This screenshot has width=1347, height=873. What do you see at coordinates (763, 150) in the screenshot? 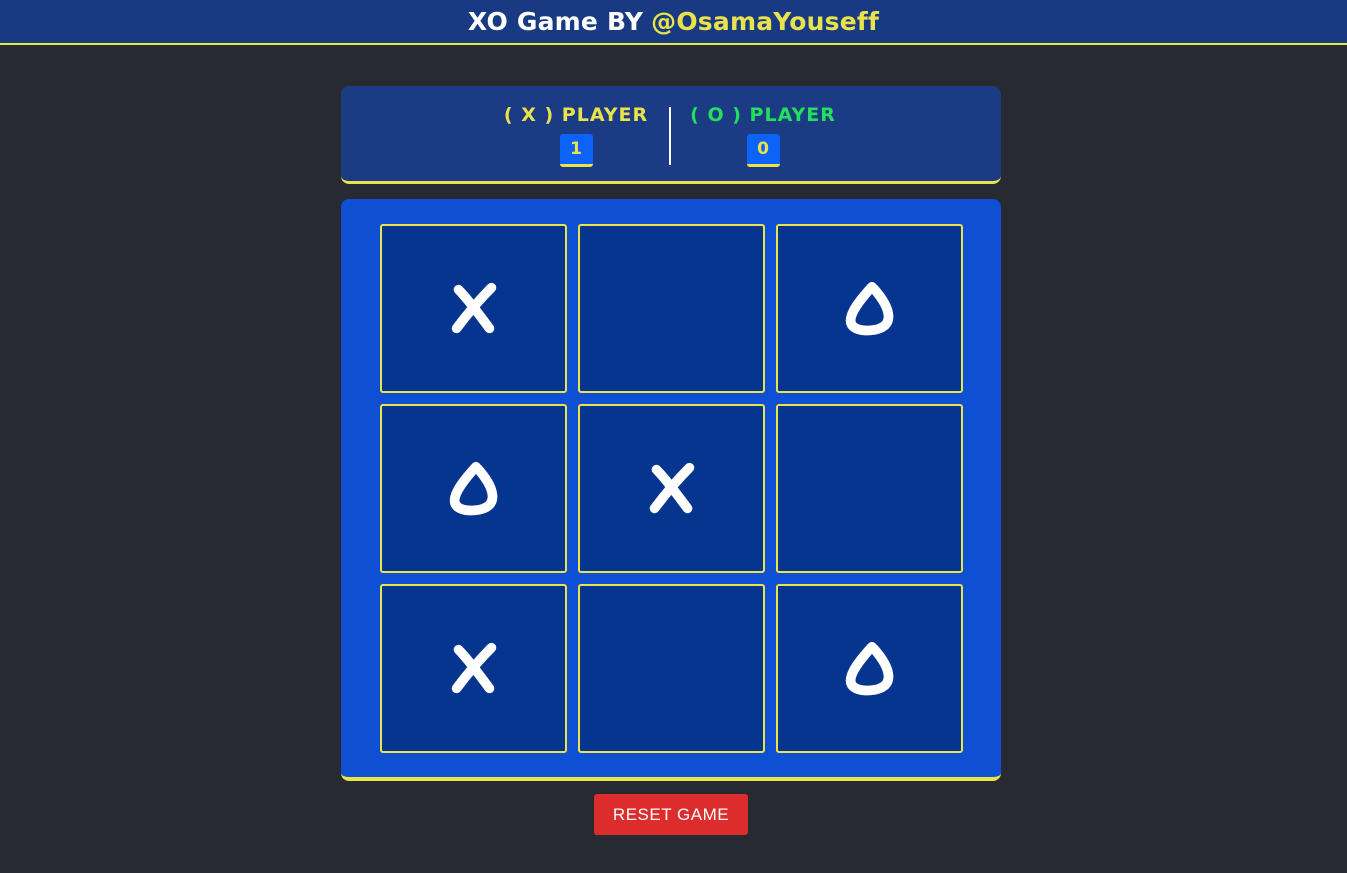
I see `o-score-value: 0` at bounding box center [763, 150].